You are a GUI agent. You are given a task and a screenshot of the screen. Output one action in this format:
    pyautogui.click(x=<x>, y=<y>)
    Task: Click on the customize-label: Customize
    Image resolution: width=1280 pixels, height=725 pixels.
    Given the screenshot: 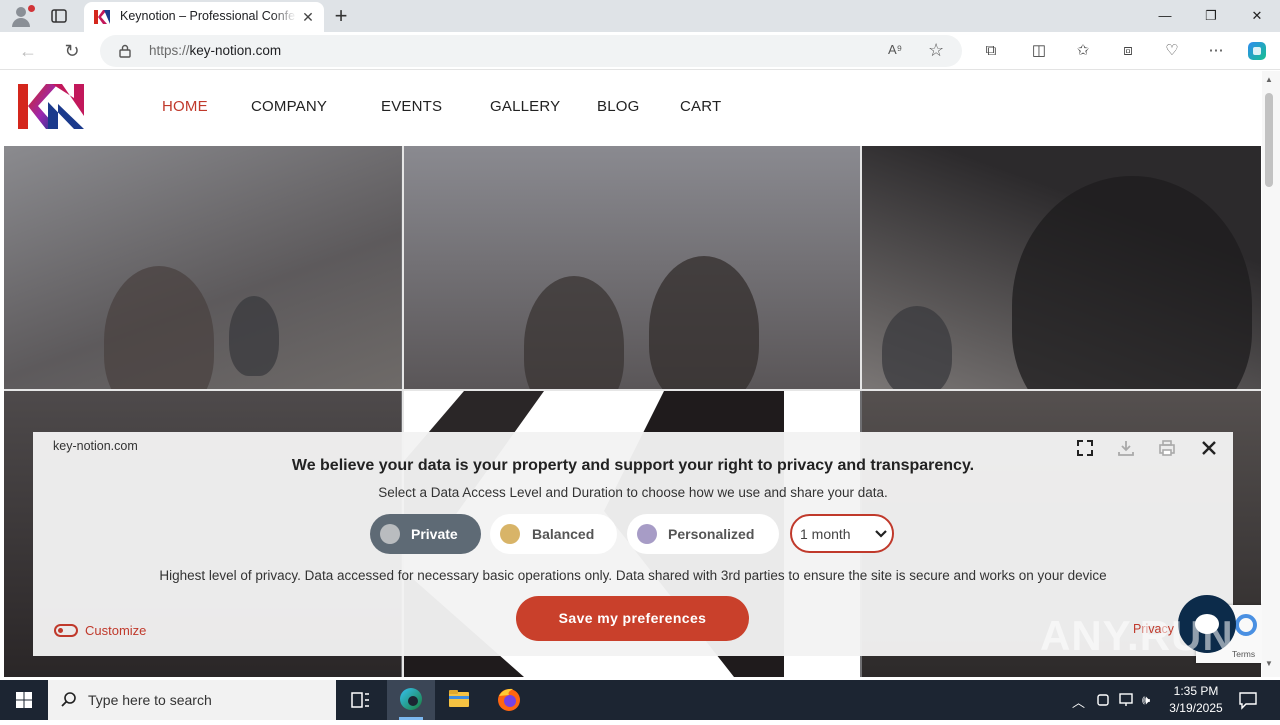 What is the action you would take?
    pyautogui.click(x=116, y=630)
    